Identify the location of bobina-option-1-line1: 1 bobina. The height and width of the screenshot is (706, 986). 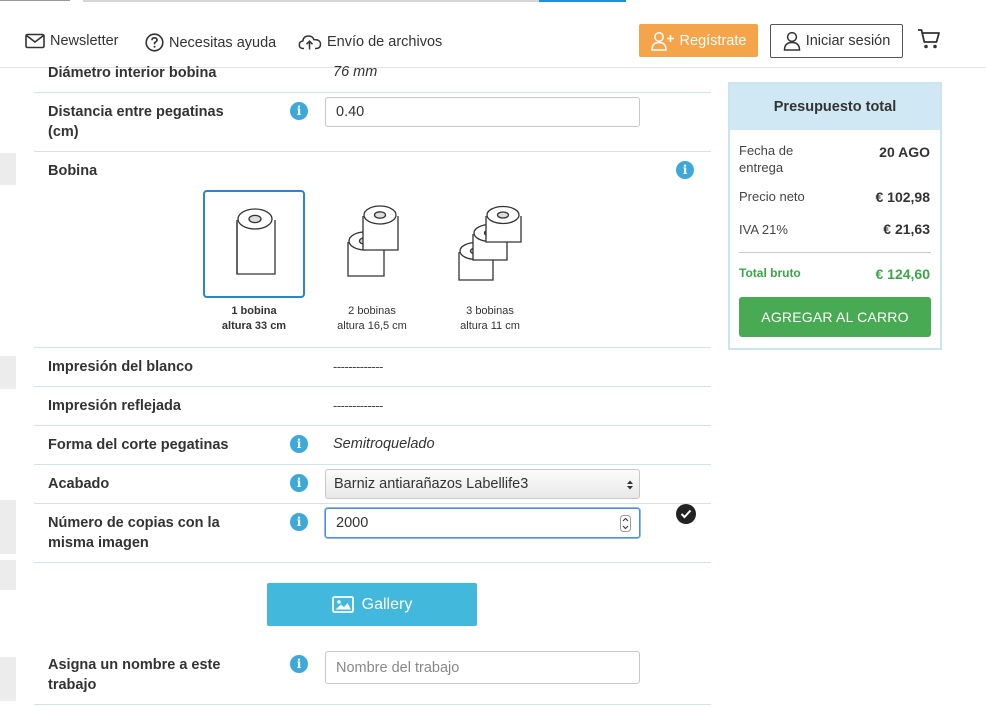
(254, 311).